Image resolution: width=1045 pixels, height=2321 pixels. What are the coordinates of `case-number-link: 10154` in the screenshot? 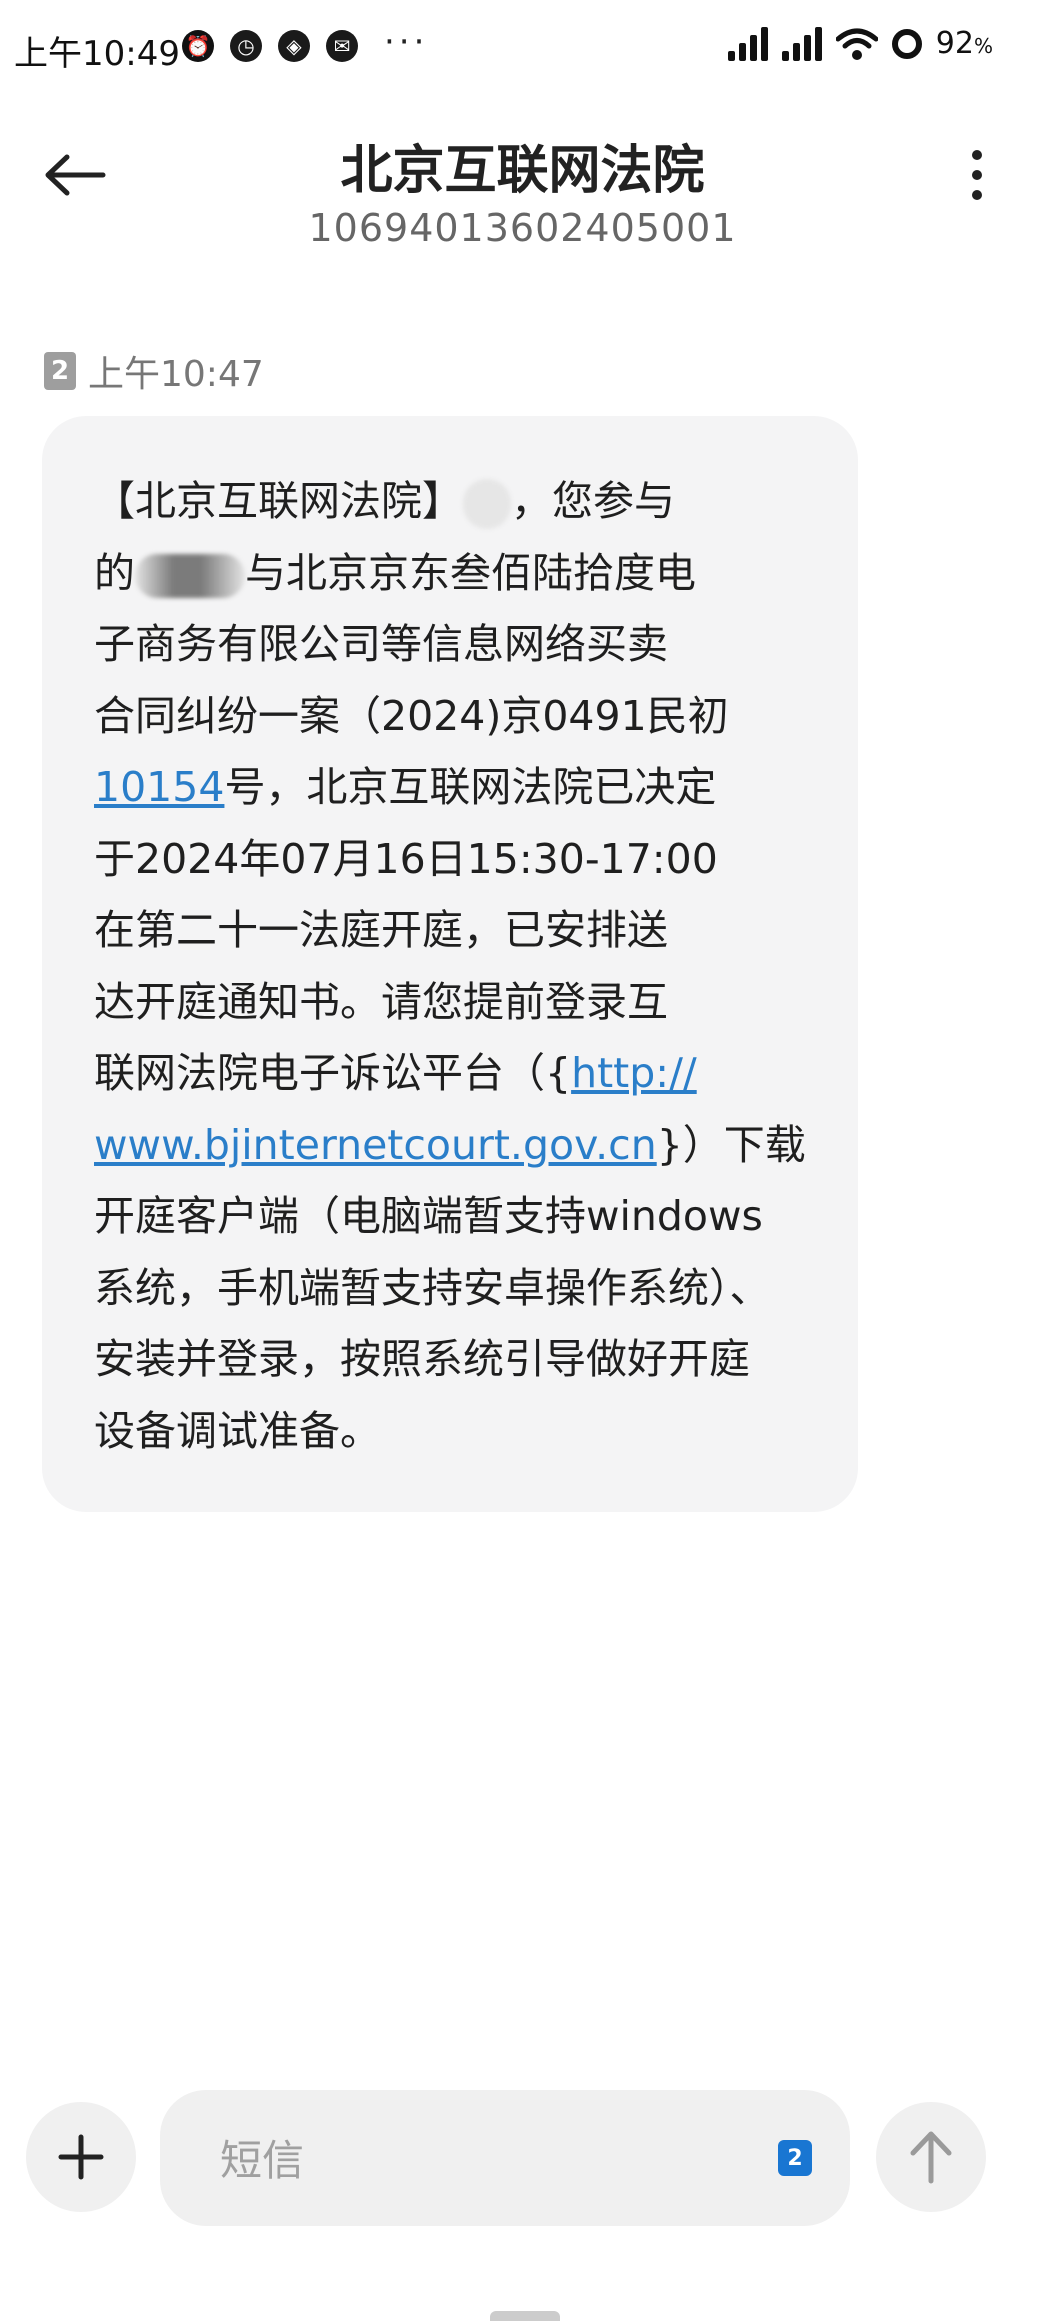 It's located at (159, 787).